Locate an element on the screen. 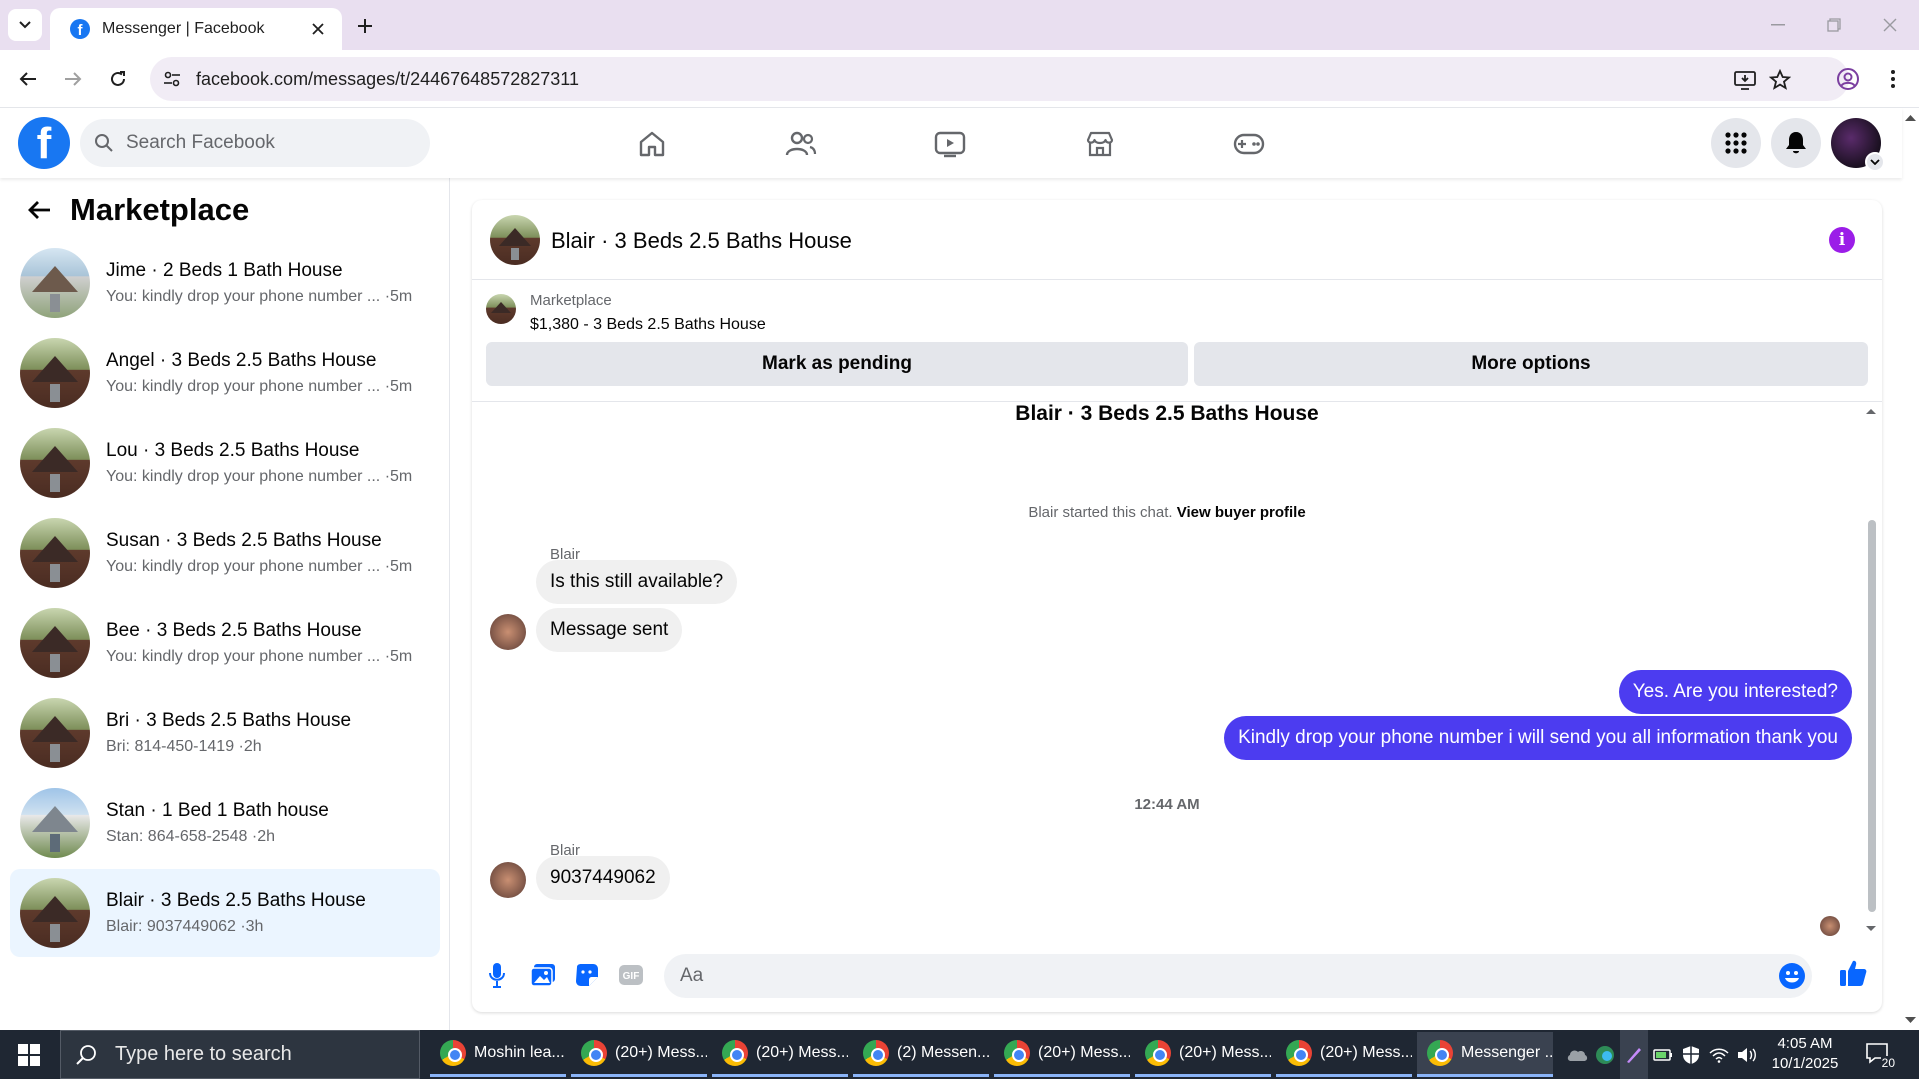 This screenshot has height=1079, width=1919. outgoing-message: Yes. Are you interested? is located at coordinates (1735, 692).